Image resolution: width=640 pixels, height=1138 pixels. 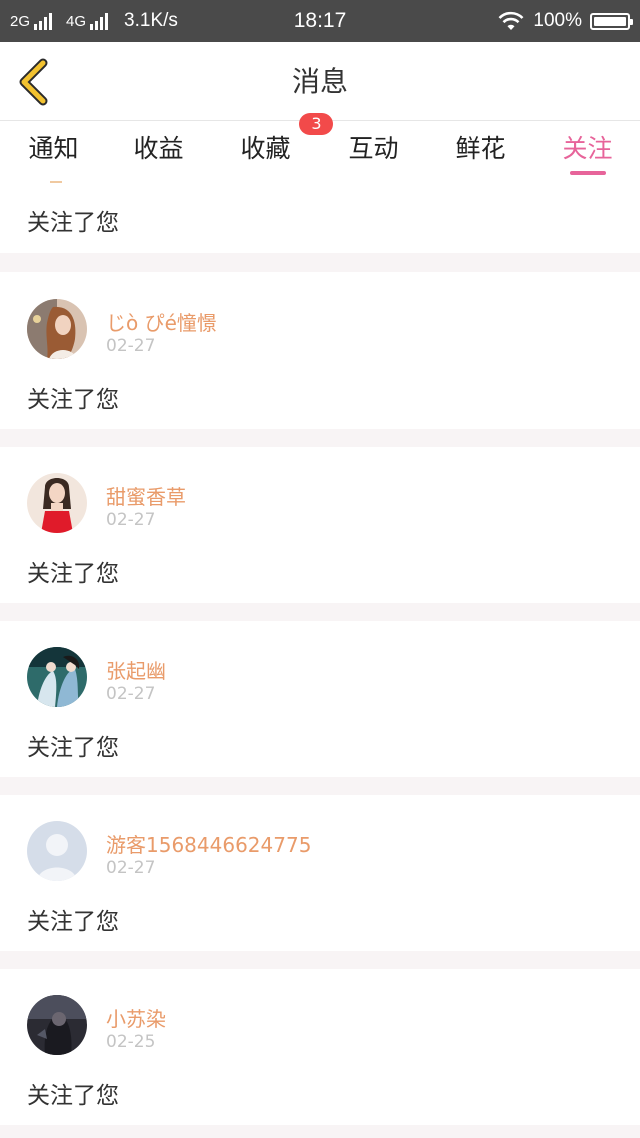 I want to click on tab-interactions: 互动, so click(x=373, y=151).